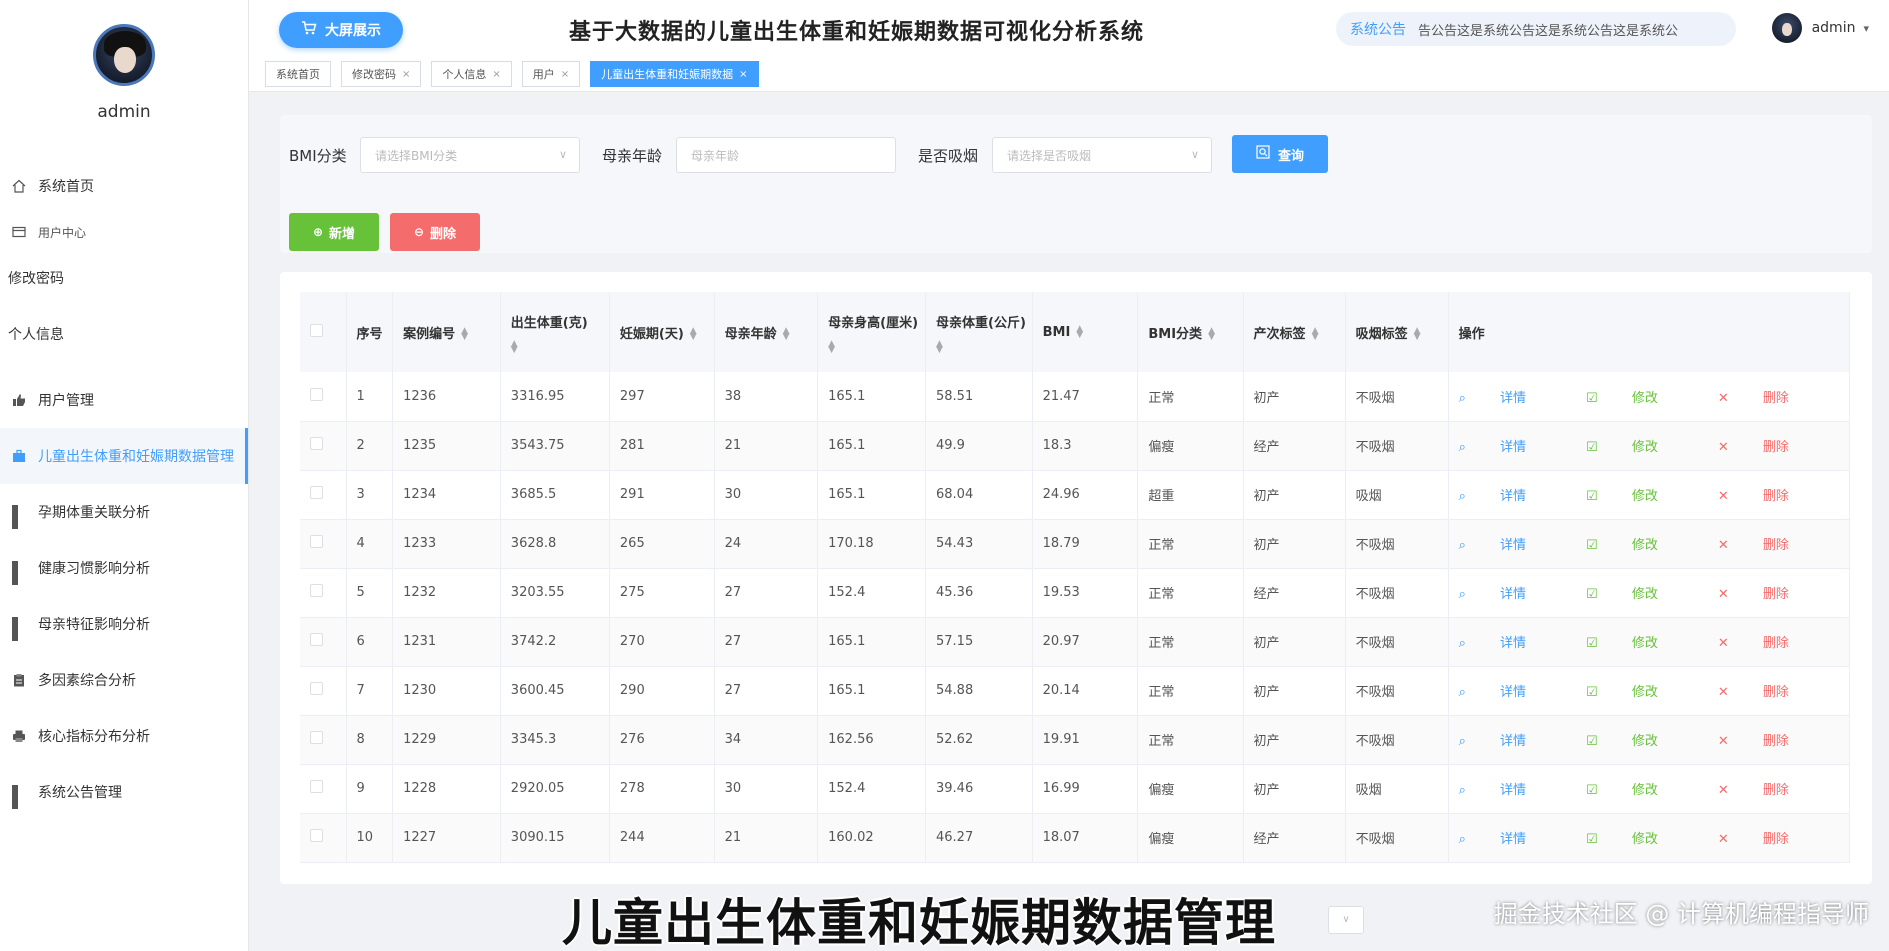  Describe the element at coordinates (470, 155) in the screenshot. I see `bmi-select: 请选择BMI分类 ∨` at that location.